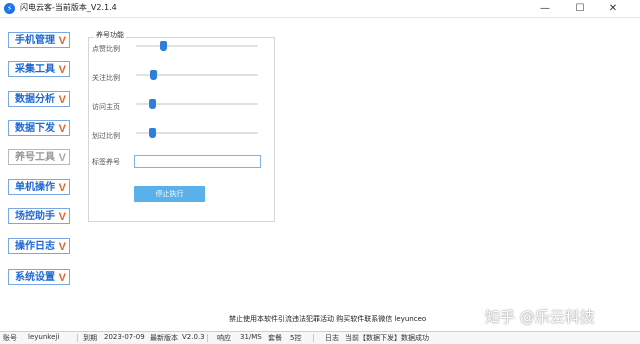  Describe the element at coordinates (193, 337) in the screenshot. I see `version-value: V2.0.3` at that location.